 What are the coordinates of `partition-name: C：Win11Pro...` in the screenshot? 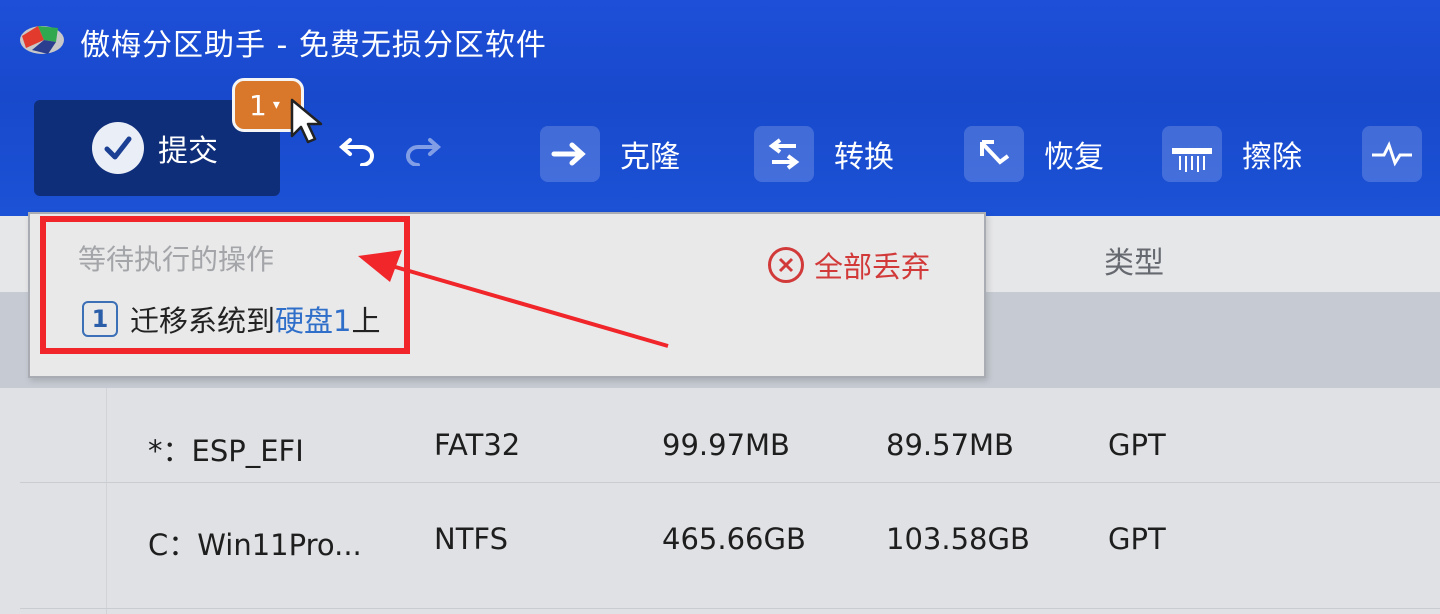 It's located at (255, 545).